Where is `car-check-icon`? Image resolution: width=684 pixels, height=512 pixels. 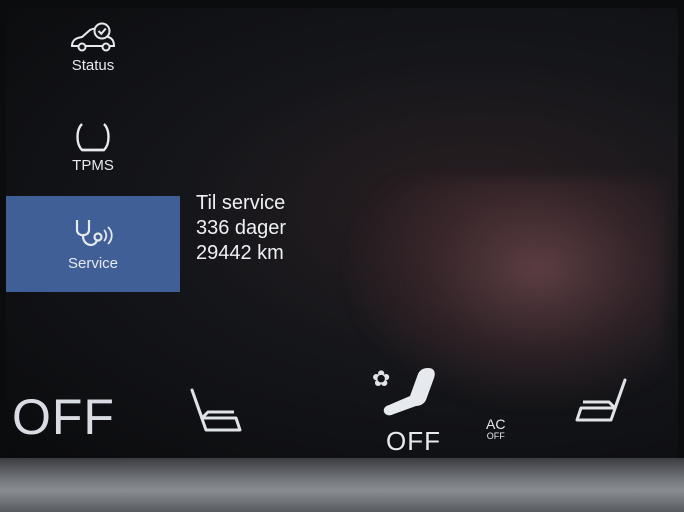
car-check-icon is located at coordinates (93, 37).